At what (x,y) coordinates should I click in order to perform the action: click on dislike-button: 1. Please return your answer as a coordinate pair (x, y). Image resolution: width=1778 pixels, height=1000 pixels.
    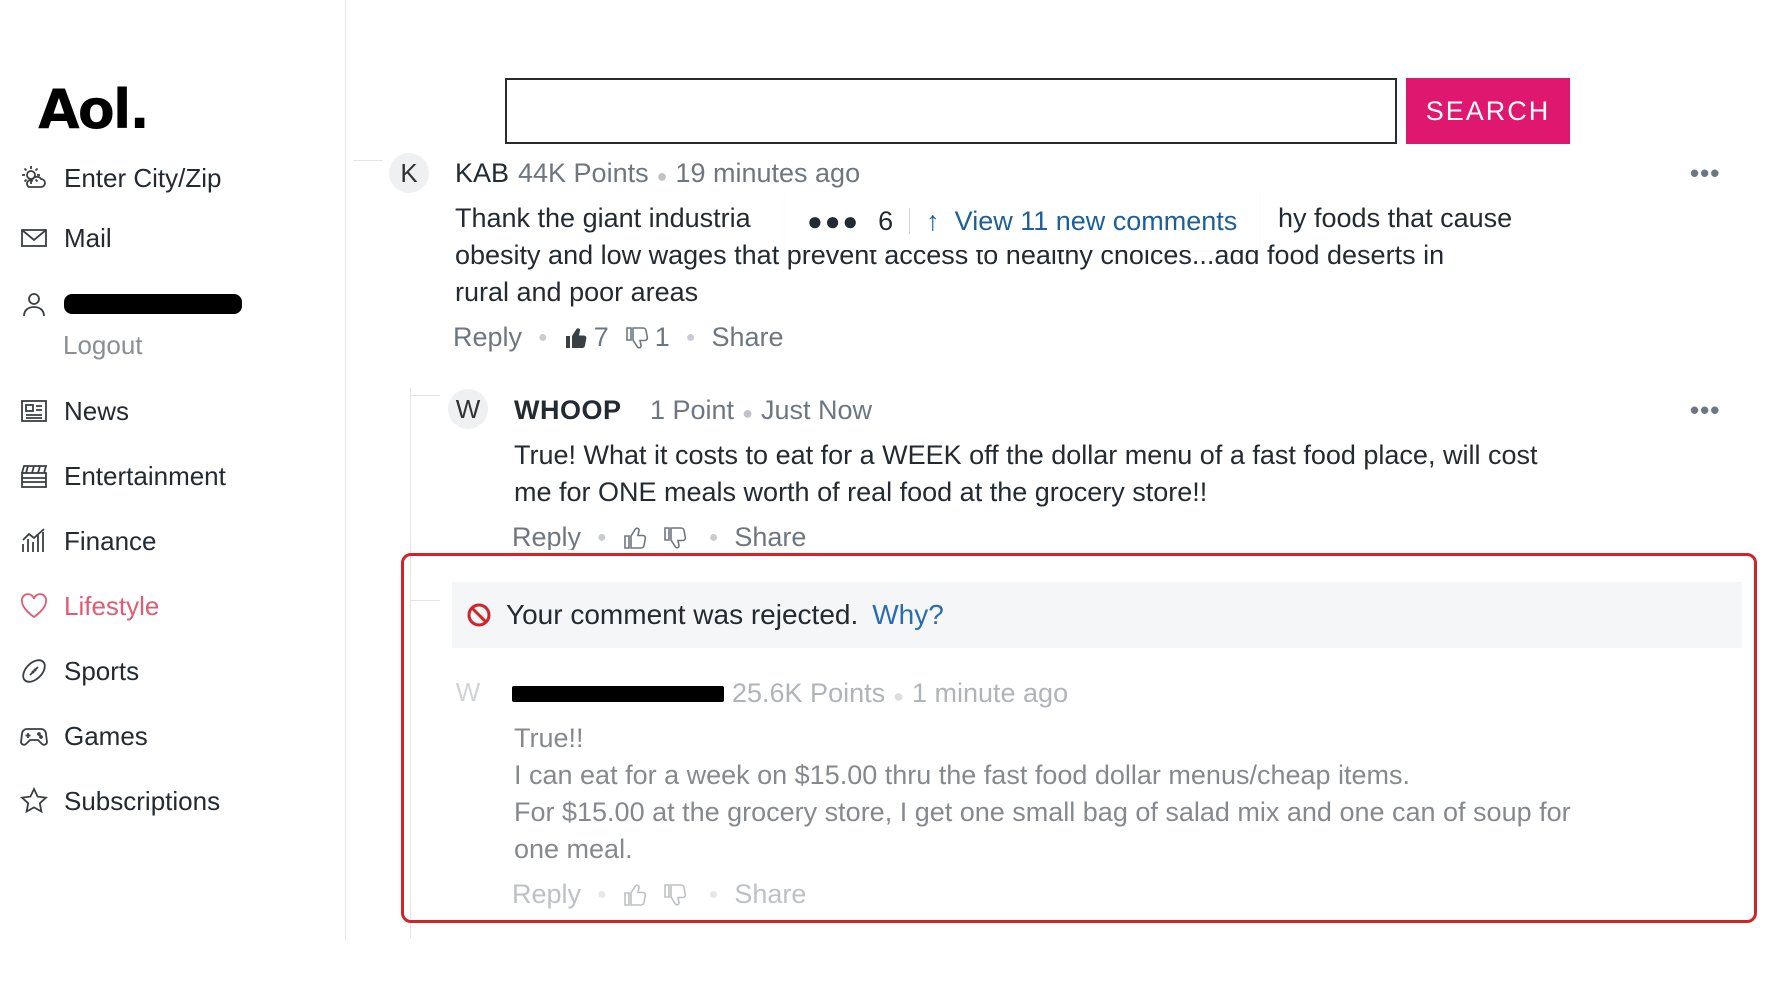
    Looking at the image, I should click on (647, 337).